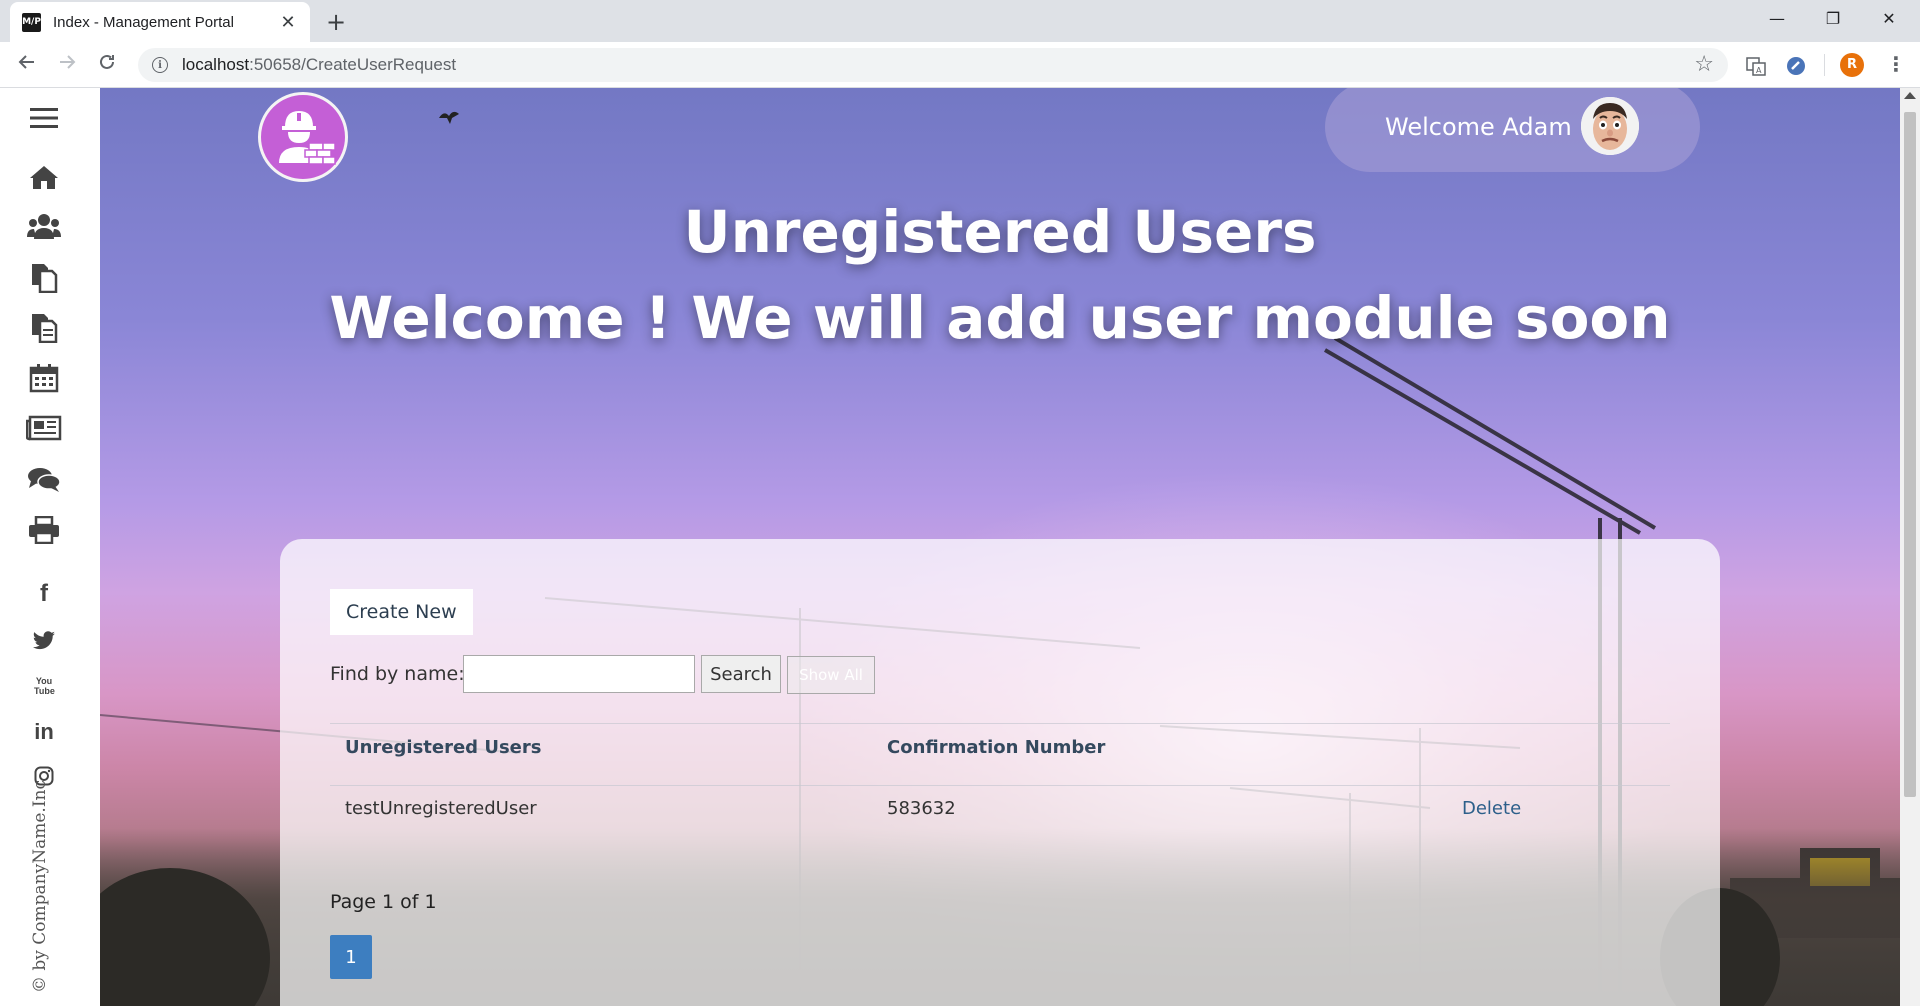 The width and height of the screenshot is (1920, 1006). I want to click on close-window-button: ✕, so click(1889, 19).